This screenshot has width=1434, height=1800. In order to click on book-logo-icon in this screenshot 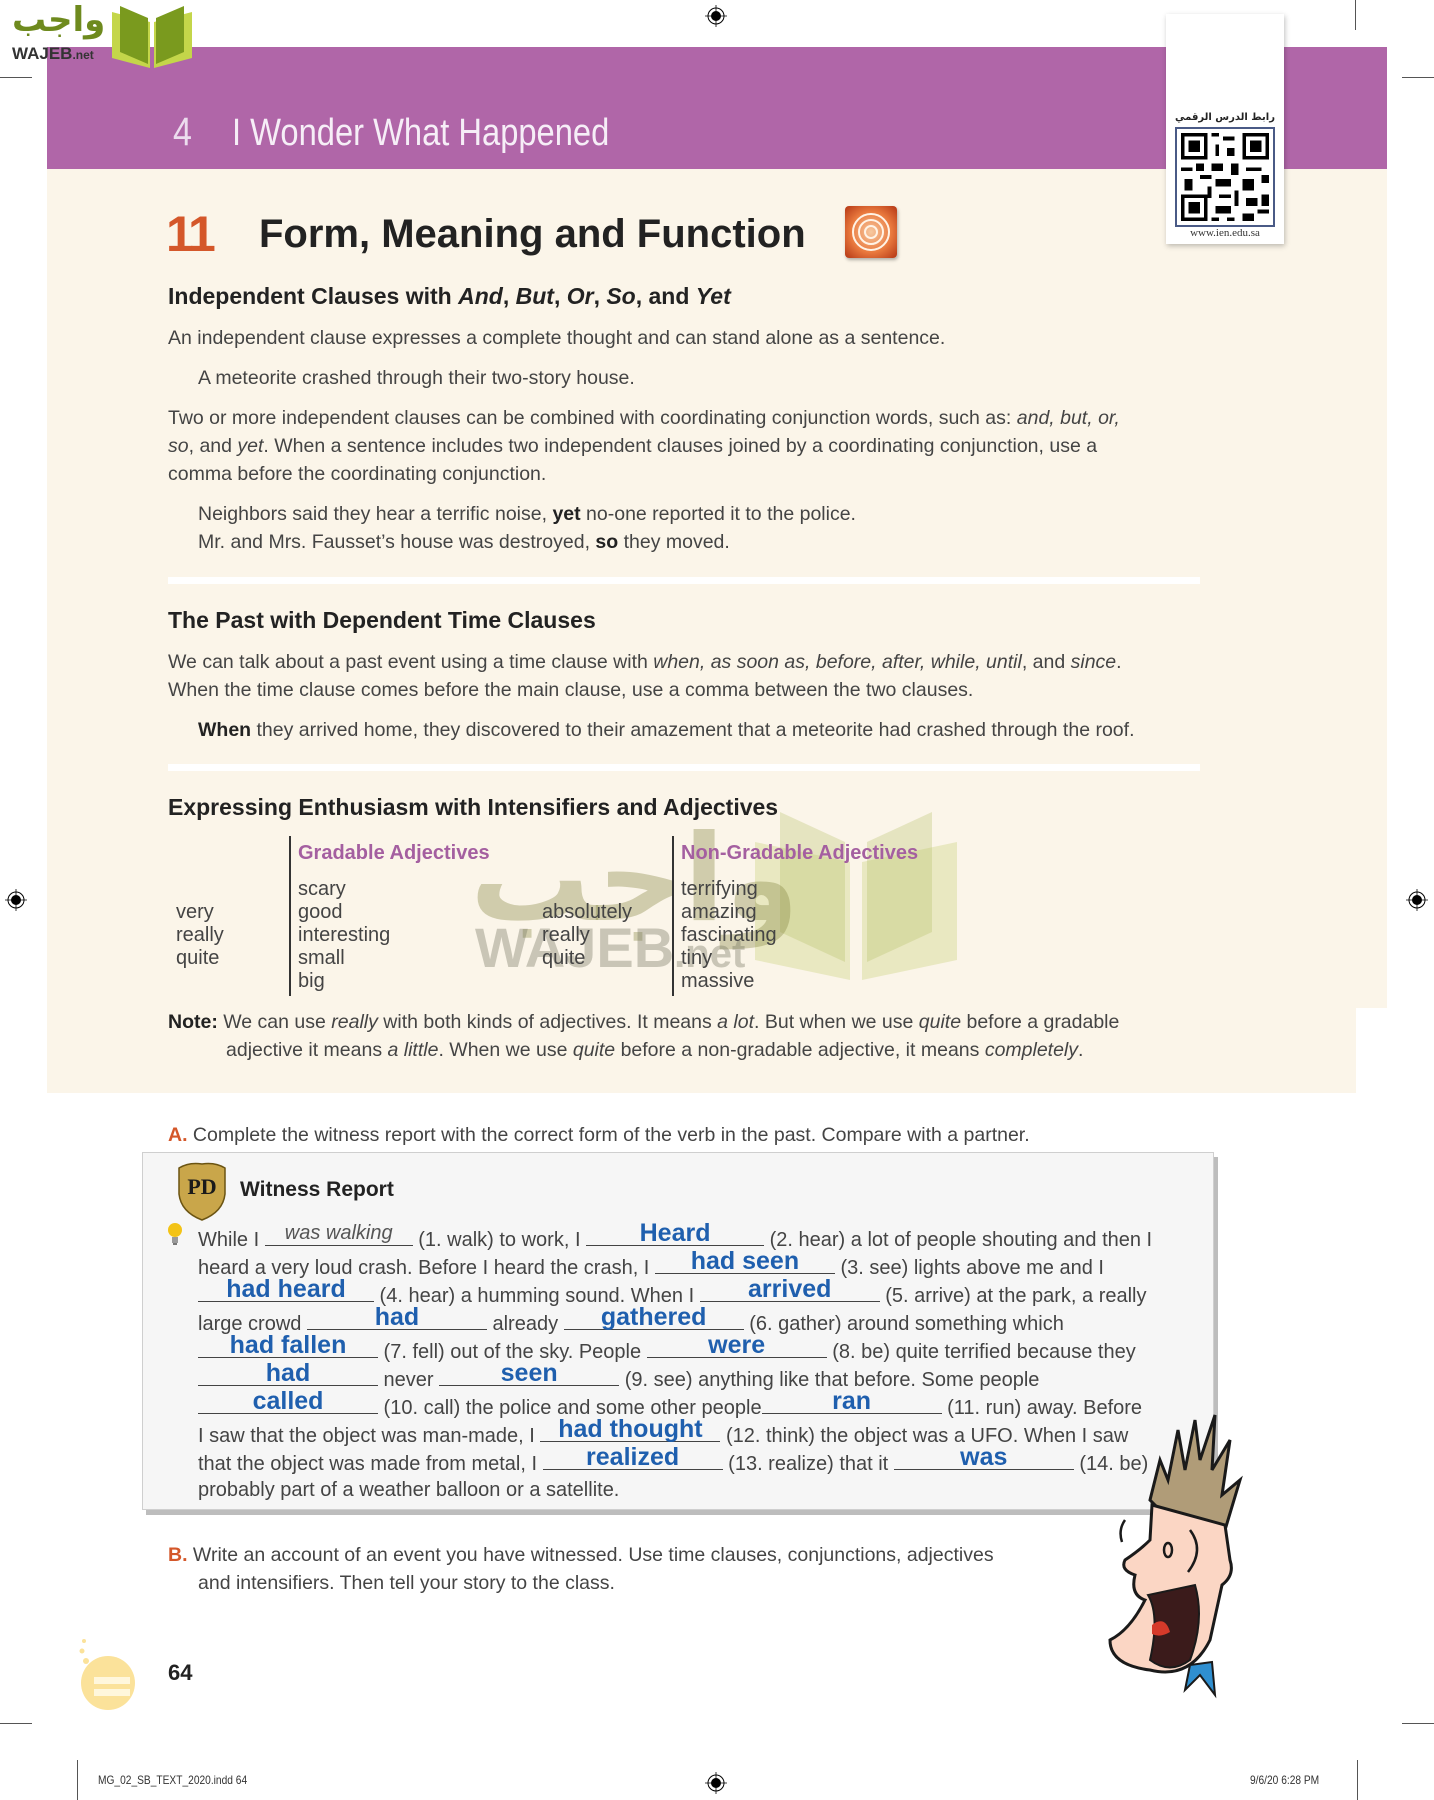, I will do `click(152, 37)`.